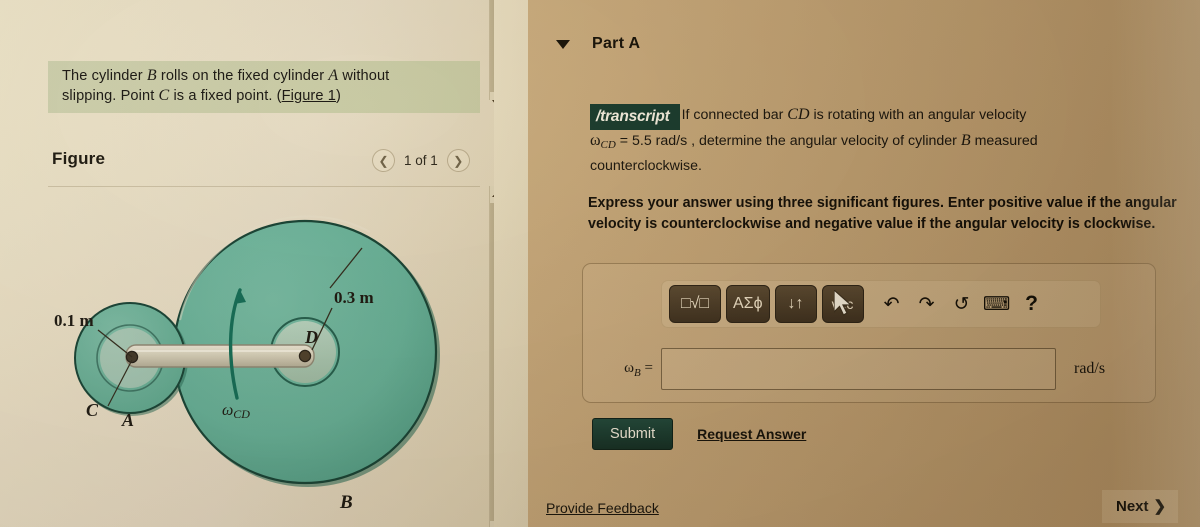 Image resolution: width=1200 pixels, height=527 pixels. What do you see at coordinates (997, 304) in the screenshot?
I see `keyboard-icon: ⌨` at bounding box center [997, 304].